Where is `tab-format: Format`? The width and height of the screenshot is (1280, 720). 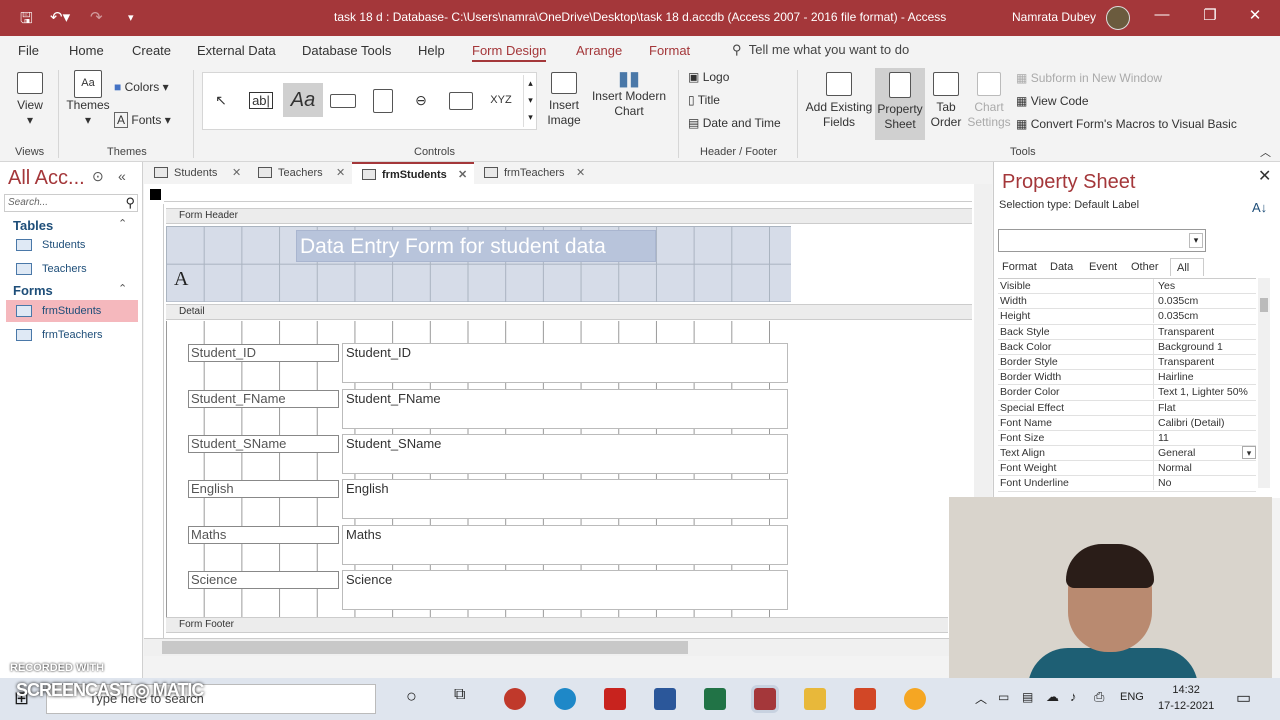 tab-format: Format is located at coordinates (669, 50).